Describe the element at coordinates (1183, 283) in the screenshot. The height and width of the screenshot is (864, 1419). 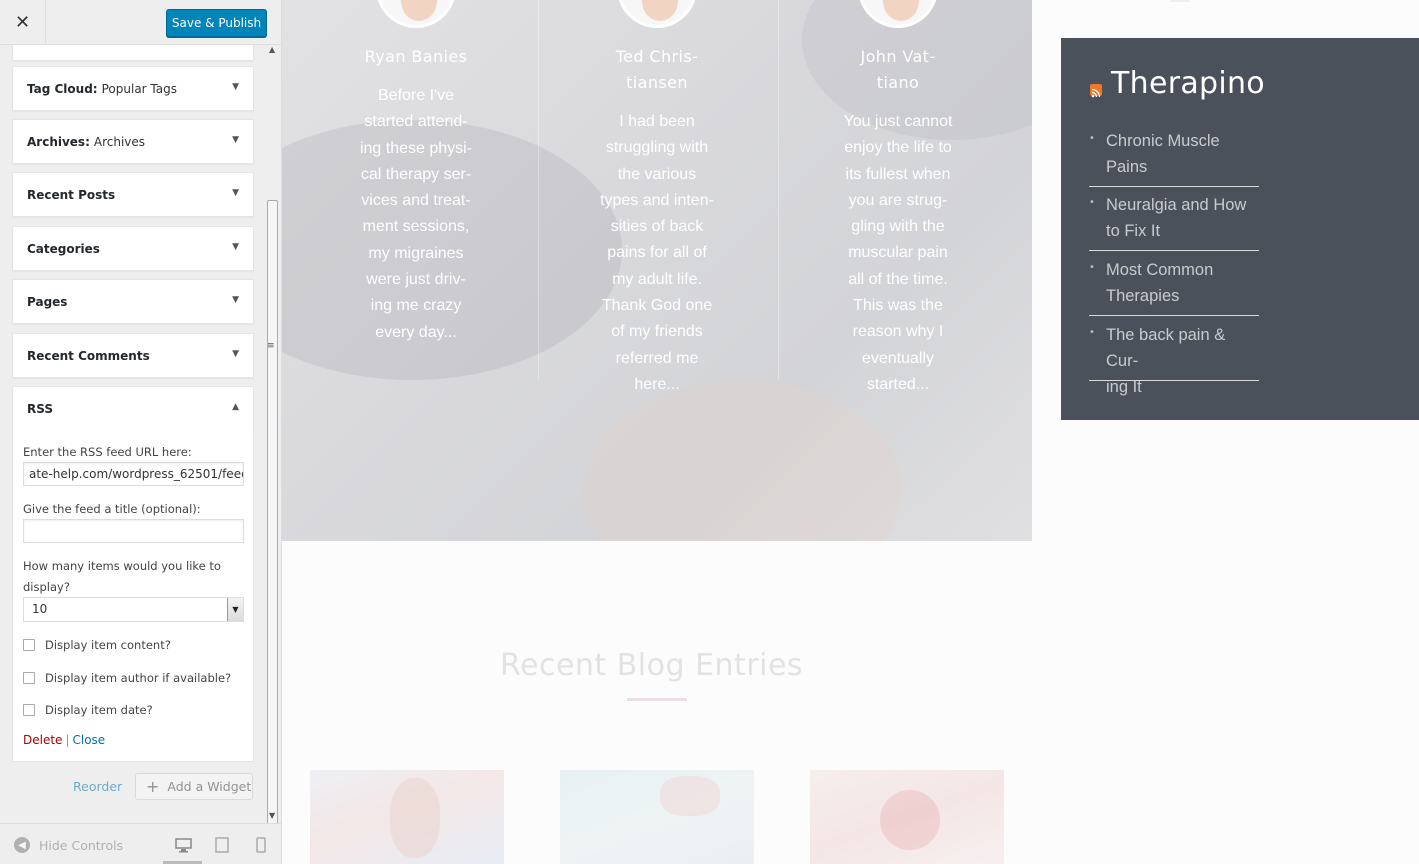
I see `rss-item-link: Most Common Therapies` at that location.